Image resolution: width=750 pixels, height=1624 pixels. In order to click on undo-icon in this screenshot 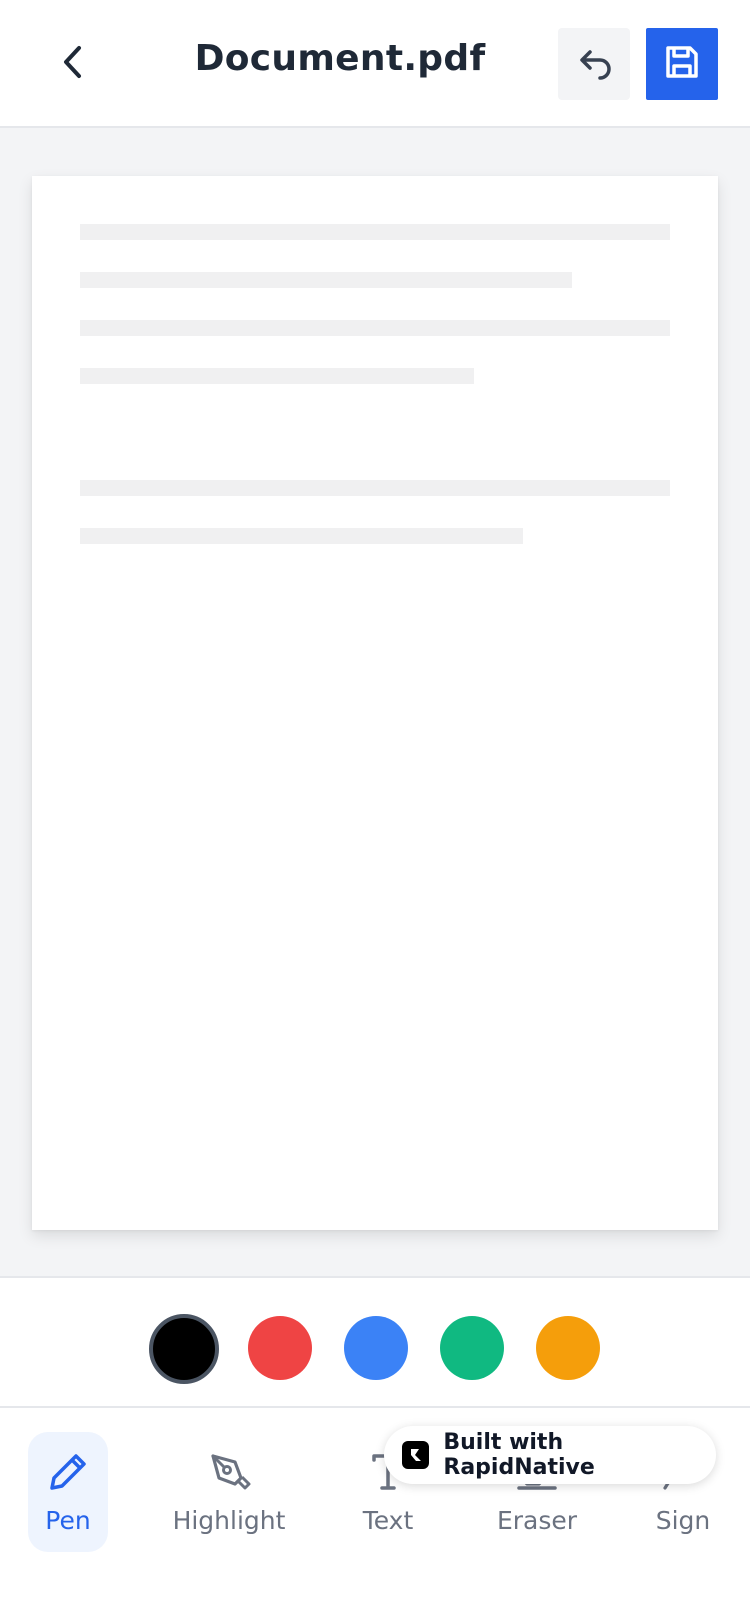, I will do `click(594, 64)`.